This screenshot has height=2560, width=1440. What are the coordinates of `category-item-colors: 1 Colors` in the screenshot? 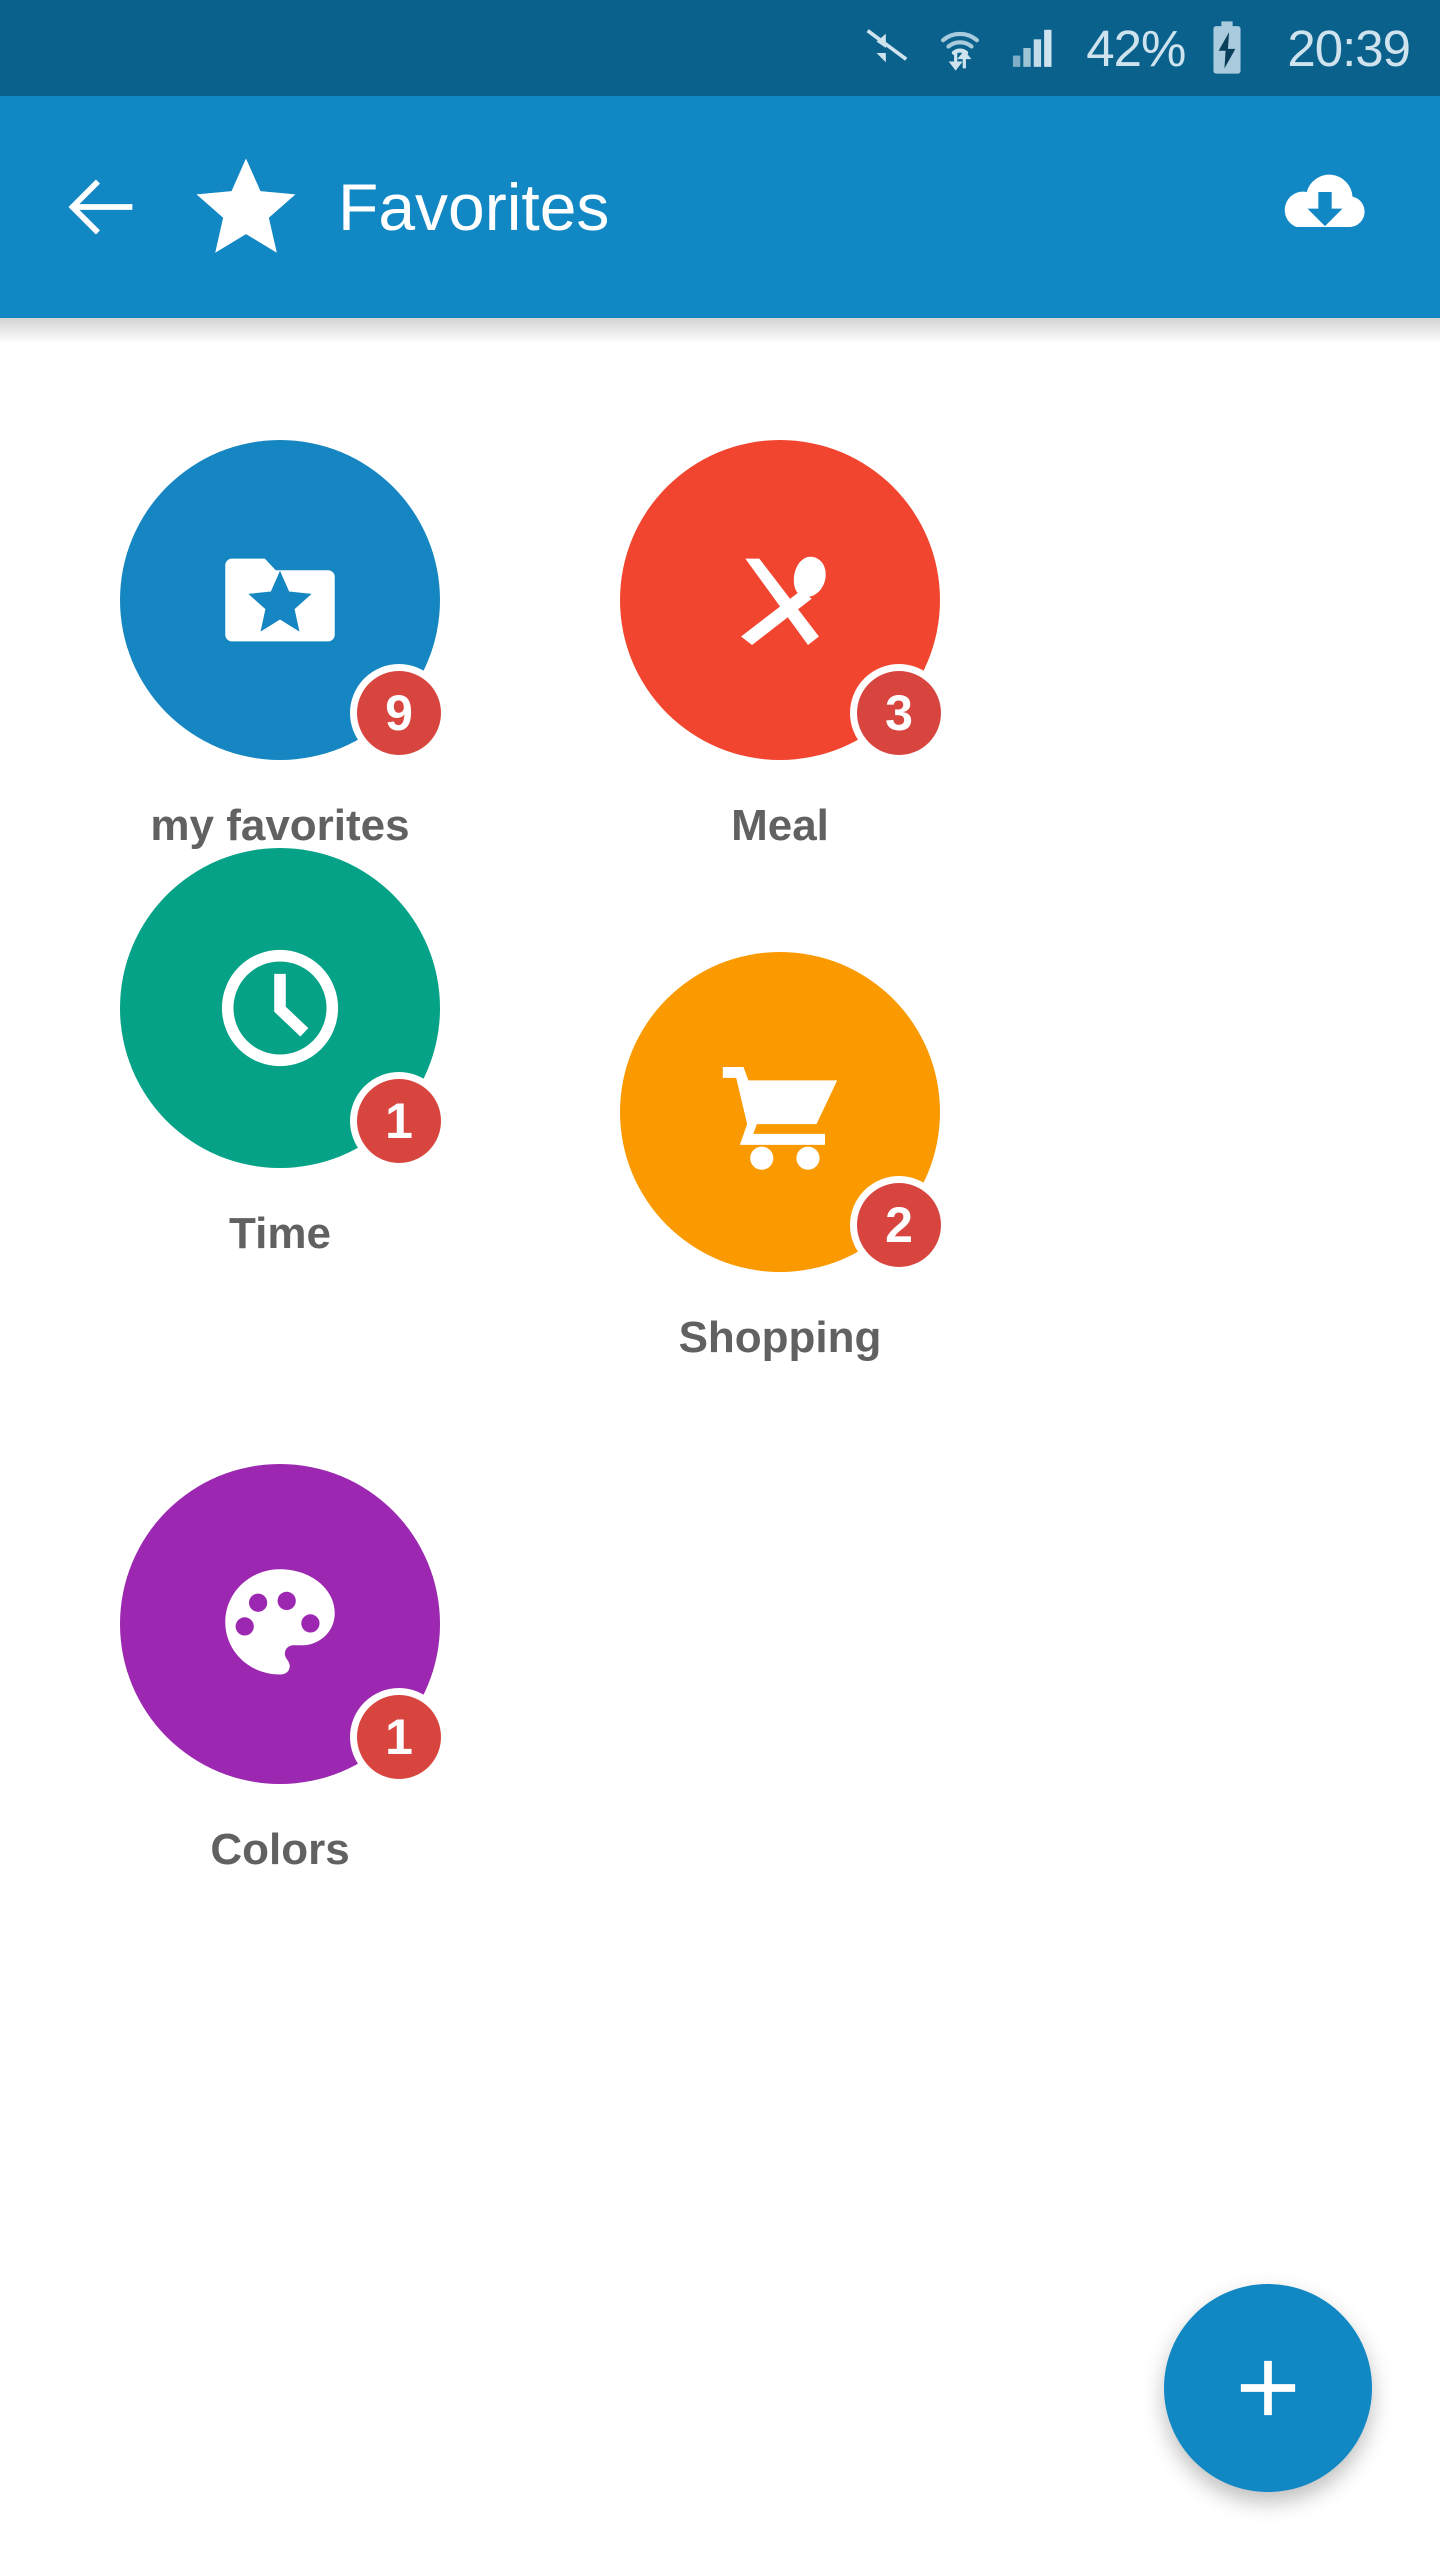 It's located at (280, 1668).